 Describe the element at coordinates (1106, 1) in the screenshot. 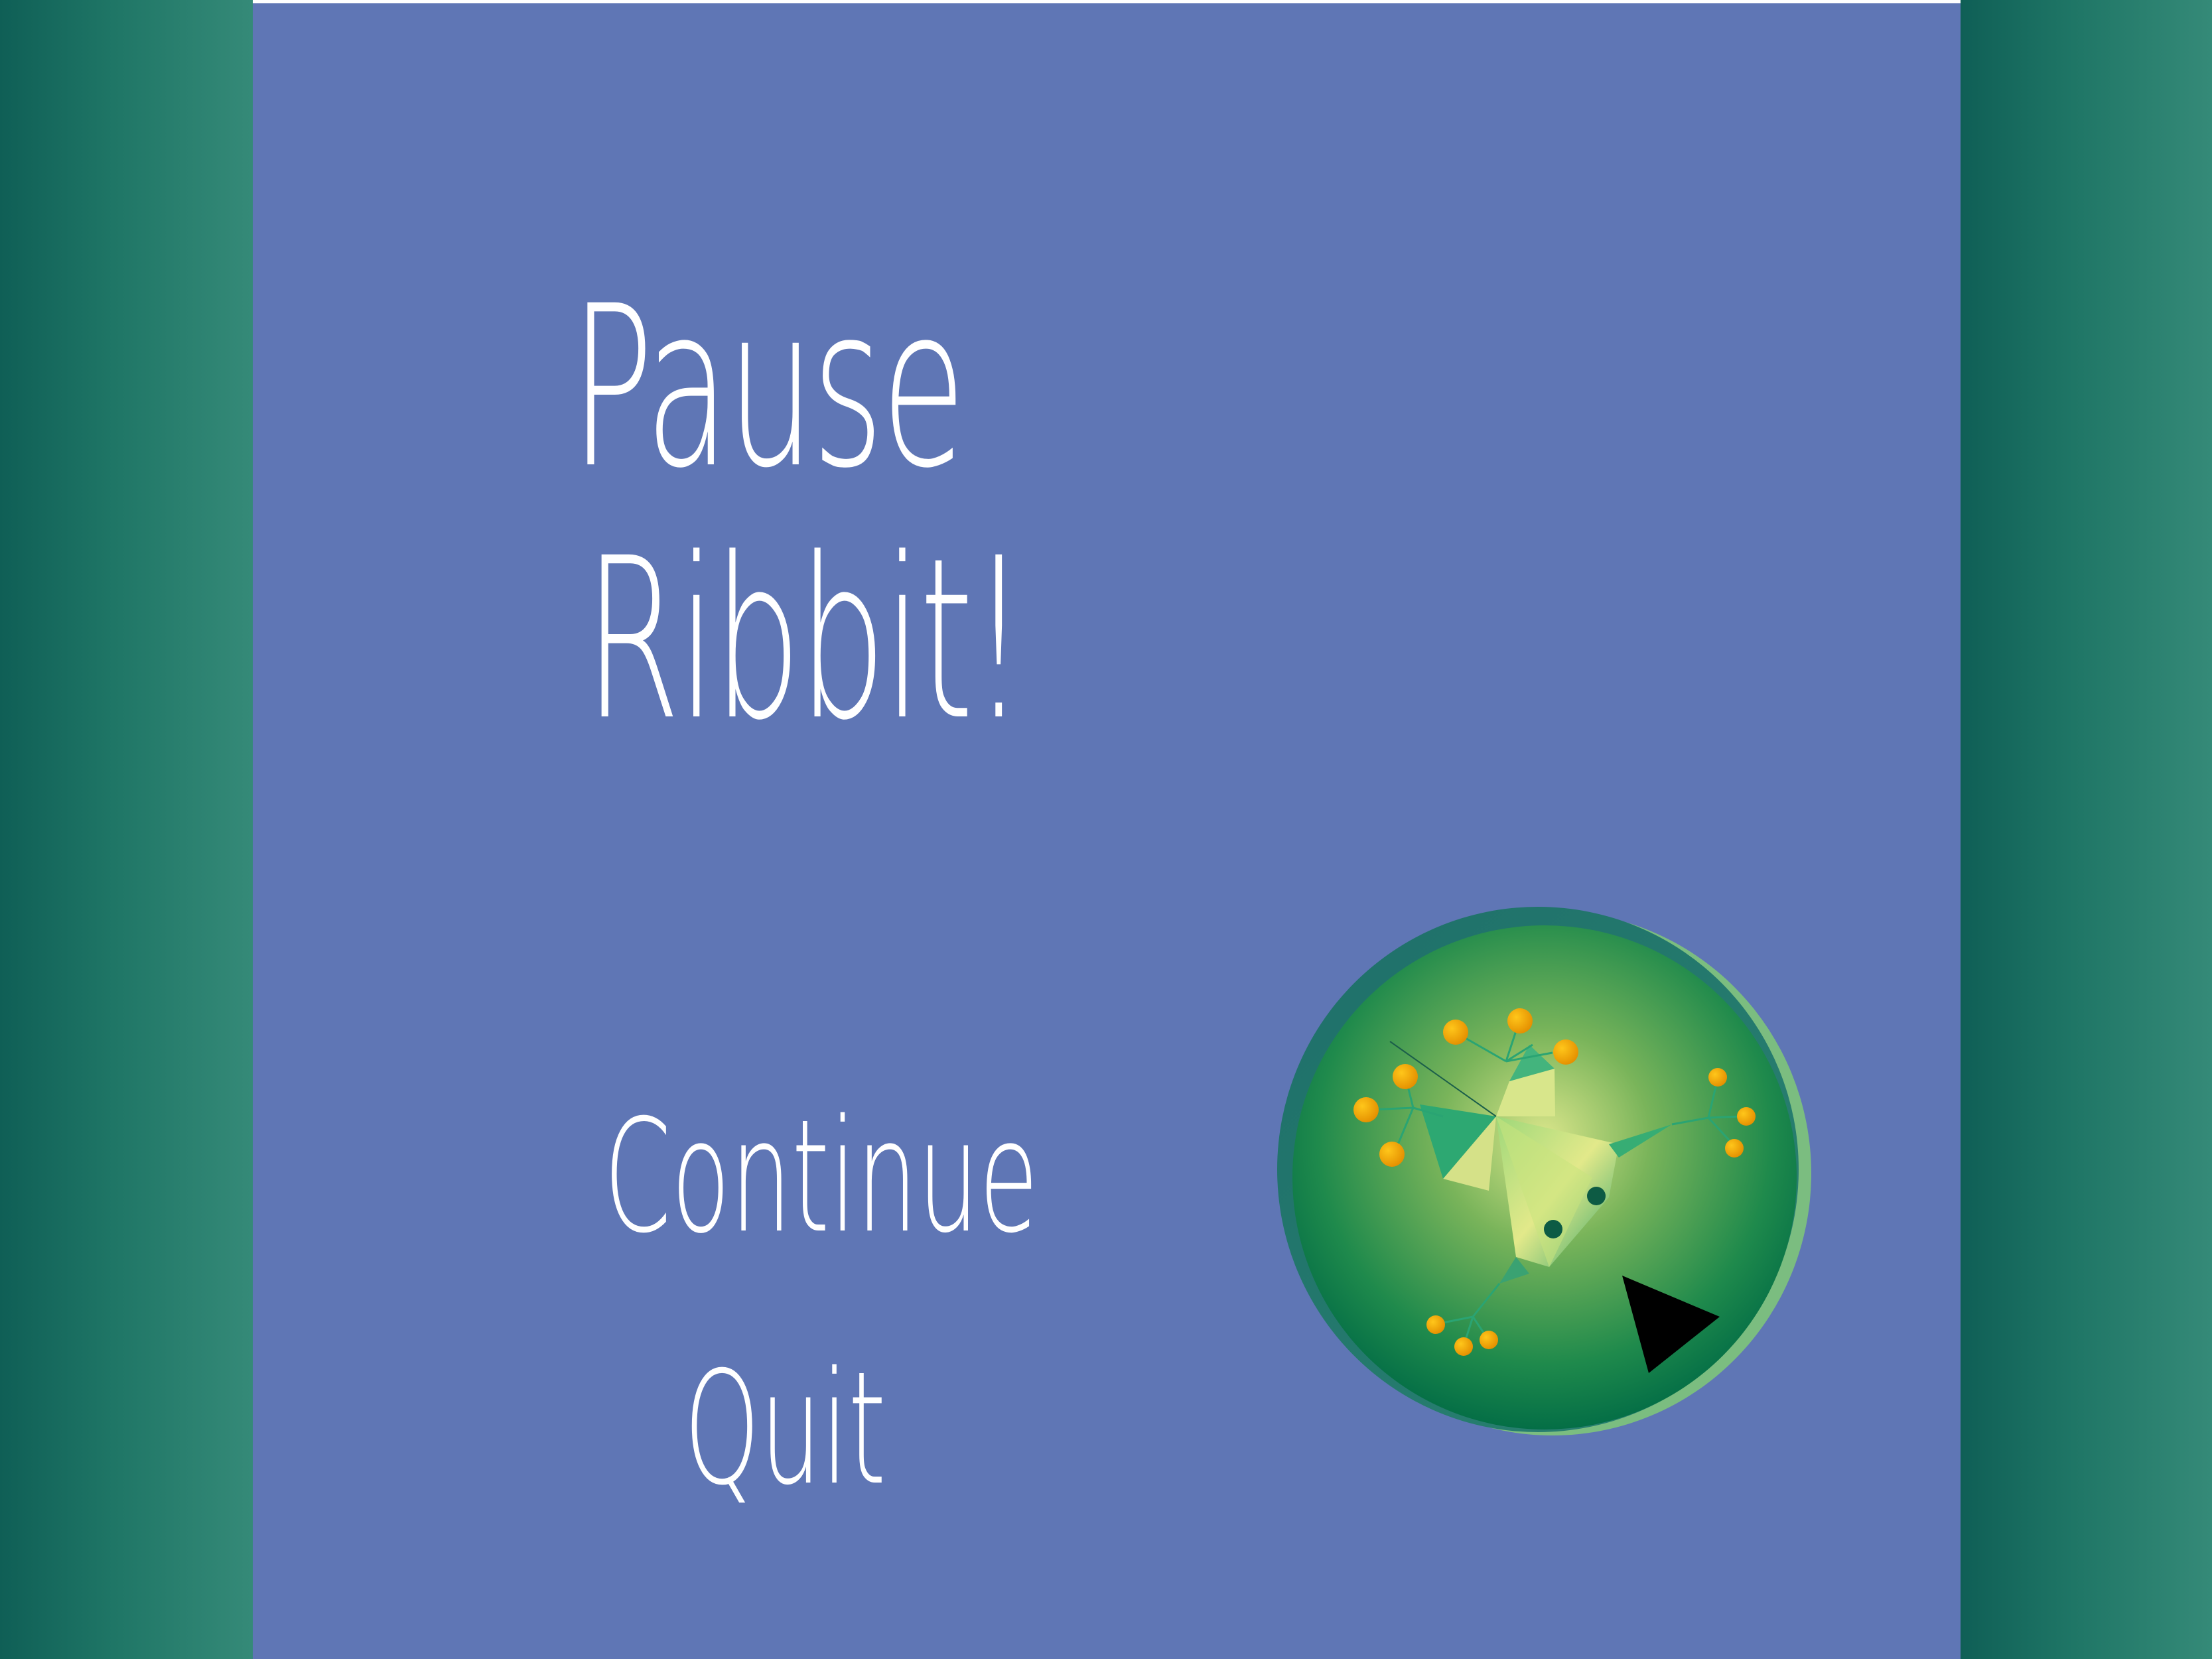

I see `top-border` at that location.